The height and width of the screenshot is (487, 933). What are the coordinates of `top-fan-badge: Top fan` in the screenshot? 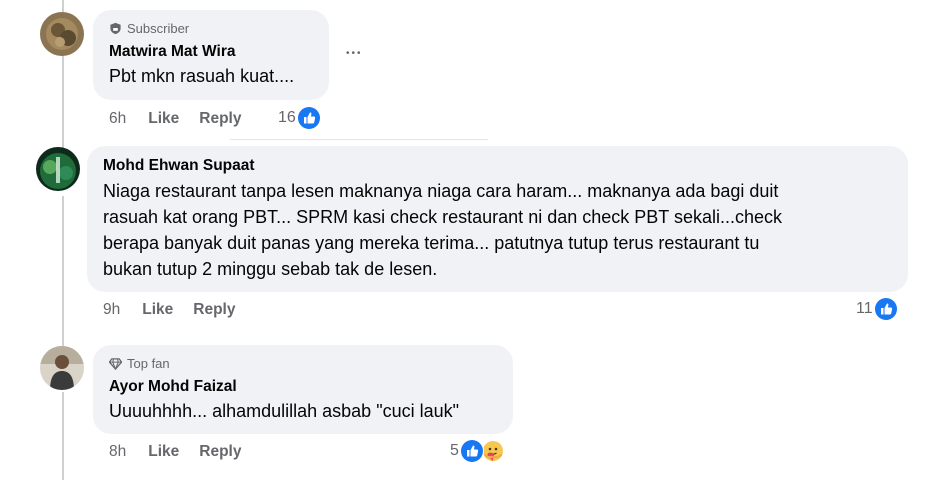 It's located at (303, 363).